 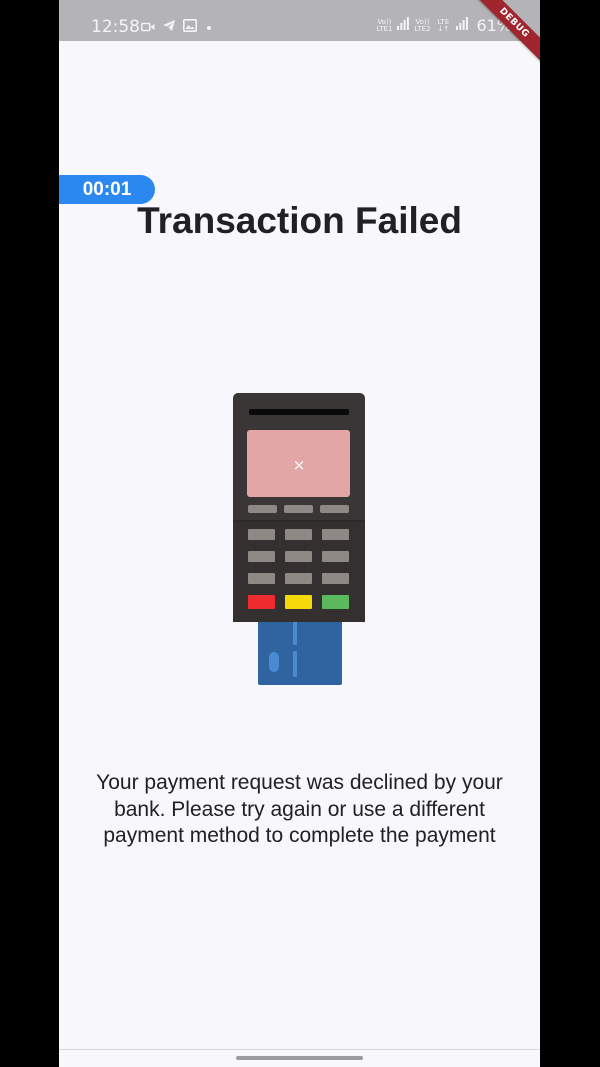 What do you see at coordinates (422, 25) in the screenshot?
I see `network-label-2: Vo)) LTE2` at bounding box center [422, 25].